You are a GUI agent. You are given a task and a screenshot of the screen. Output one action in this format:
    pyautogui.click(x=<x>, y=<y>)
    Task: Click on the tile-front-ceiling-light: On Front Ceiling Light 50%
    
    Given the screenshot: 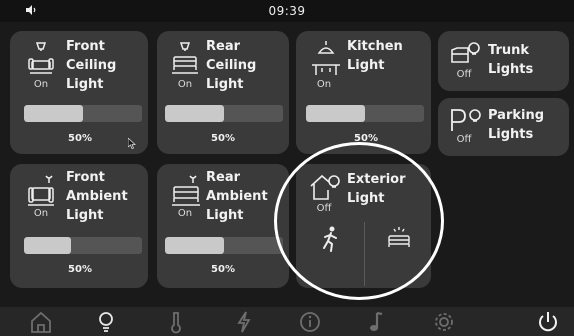 What is the action you would take?
    pyautogui.click(x=79, y=92)
    